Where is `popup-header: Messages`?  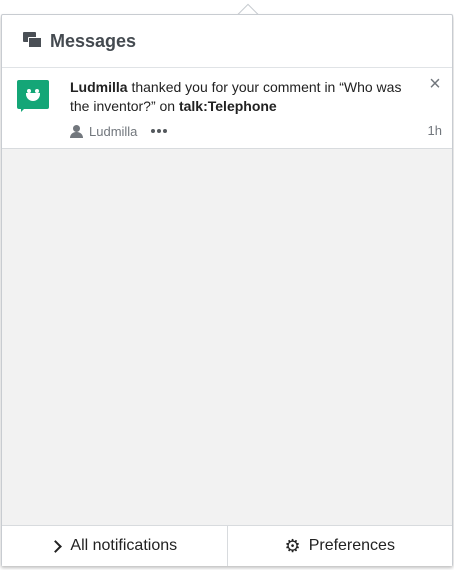 popup-header: Messages is located at coordinates (227, 41).